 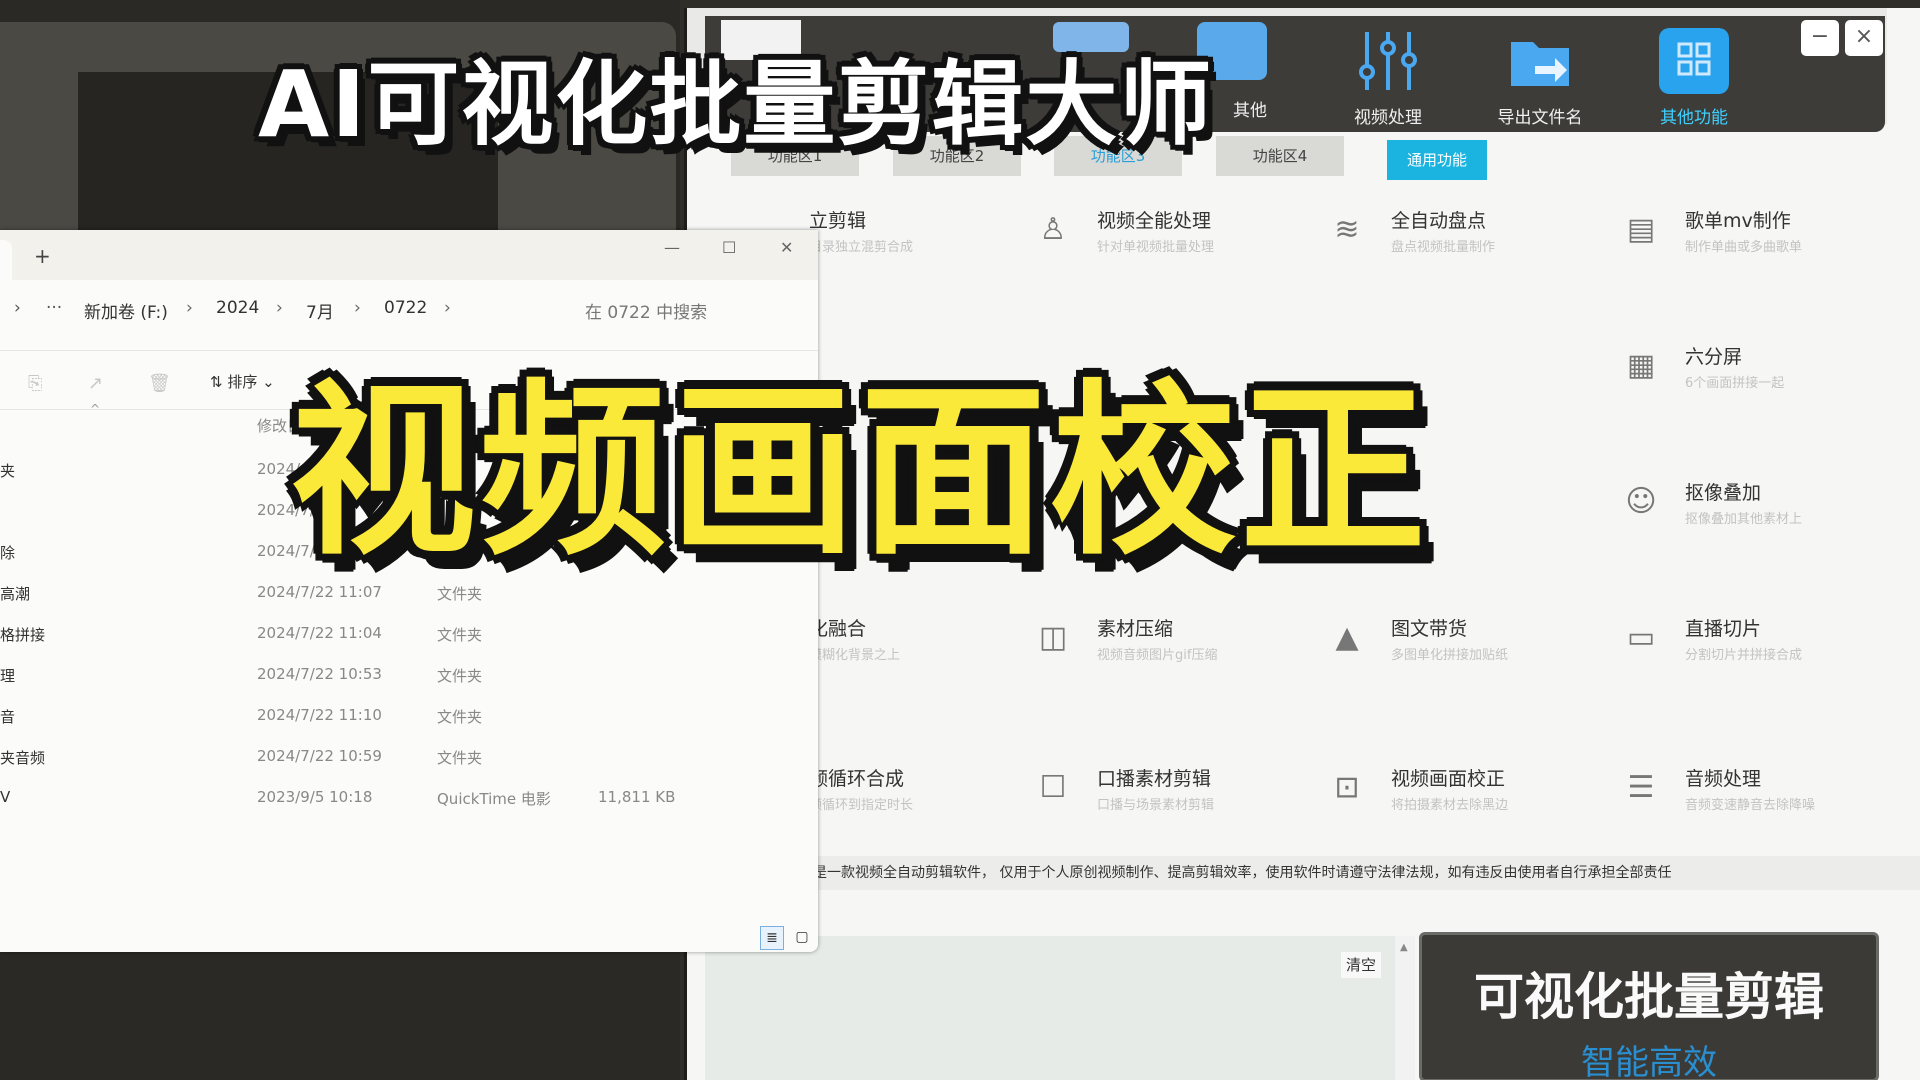 I want to click on table-row: V 2023/9/5 10:18 QuickTime 电影 11,811 KB, so click(x=409, y=798).